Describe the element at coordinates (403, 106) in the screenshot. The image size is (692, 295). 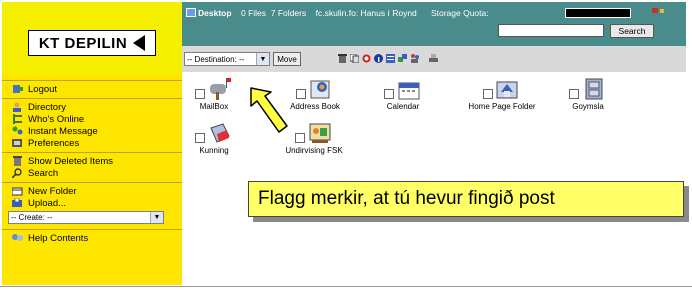
I see `folder-label: Calendar` at that location.